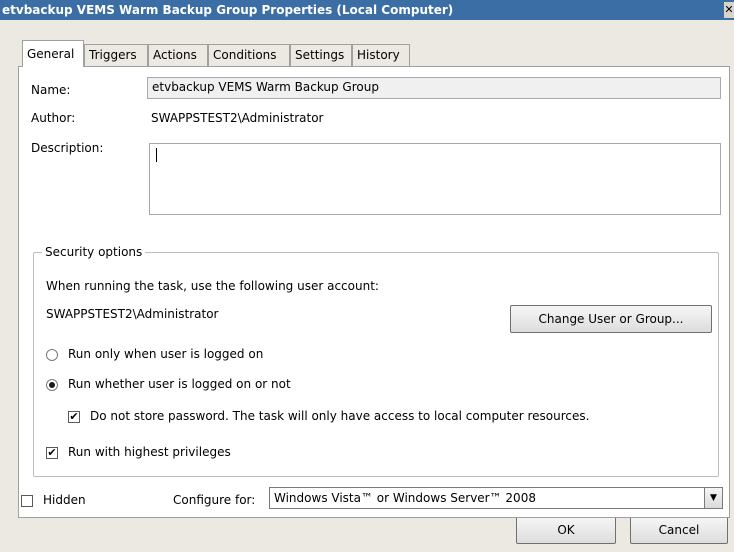  Describe the element at coordinates (132, 314) in the screenshot. I see `account-value: SWAPPSTEST2\Administrator` at that location.